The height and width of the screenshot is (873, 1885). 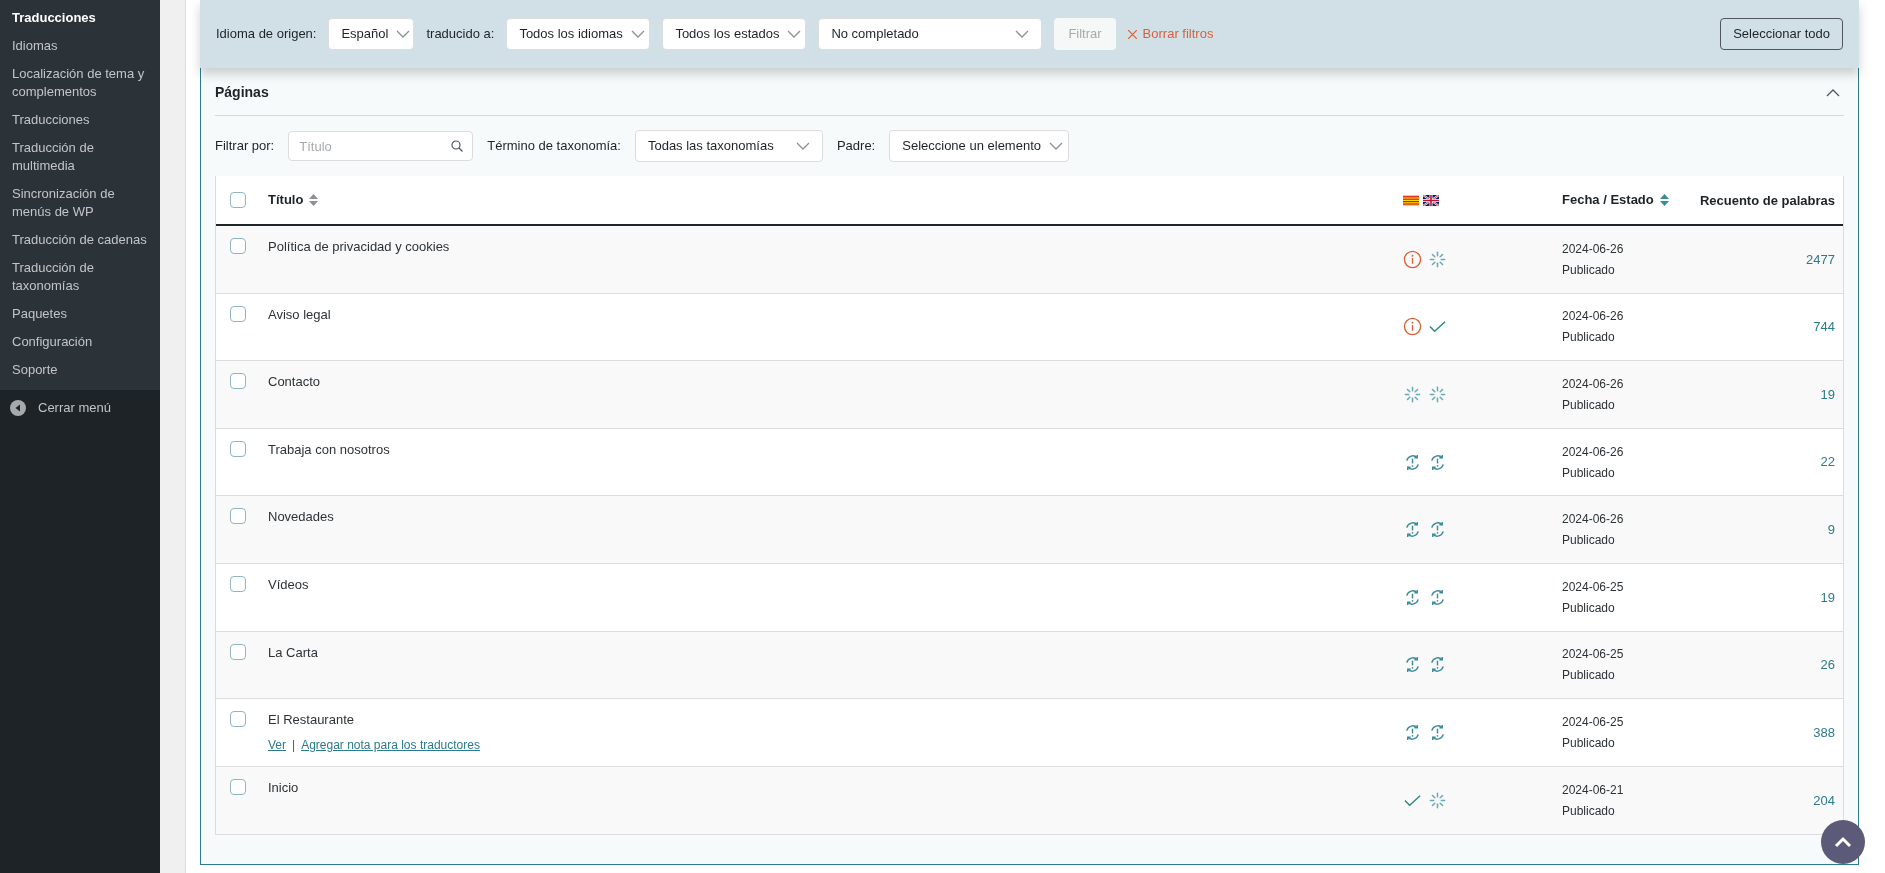 What do you see at coordinates (311, 720) in the screenshot?
I see `page-title: El Restaurante` at bounding box center [311, 720].